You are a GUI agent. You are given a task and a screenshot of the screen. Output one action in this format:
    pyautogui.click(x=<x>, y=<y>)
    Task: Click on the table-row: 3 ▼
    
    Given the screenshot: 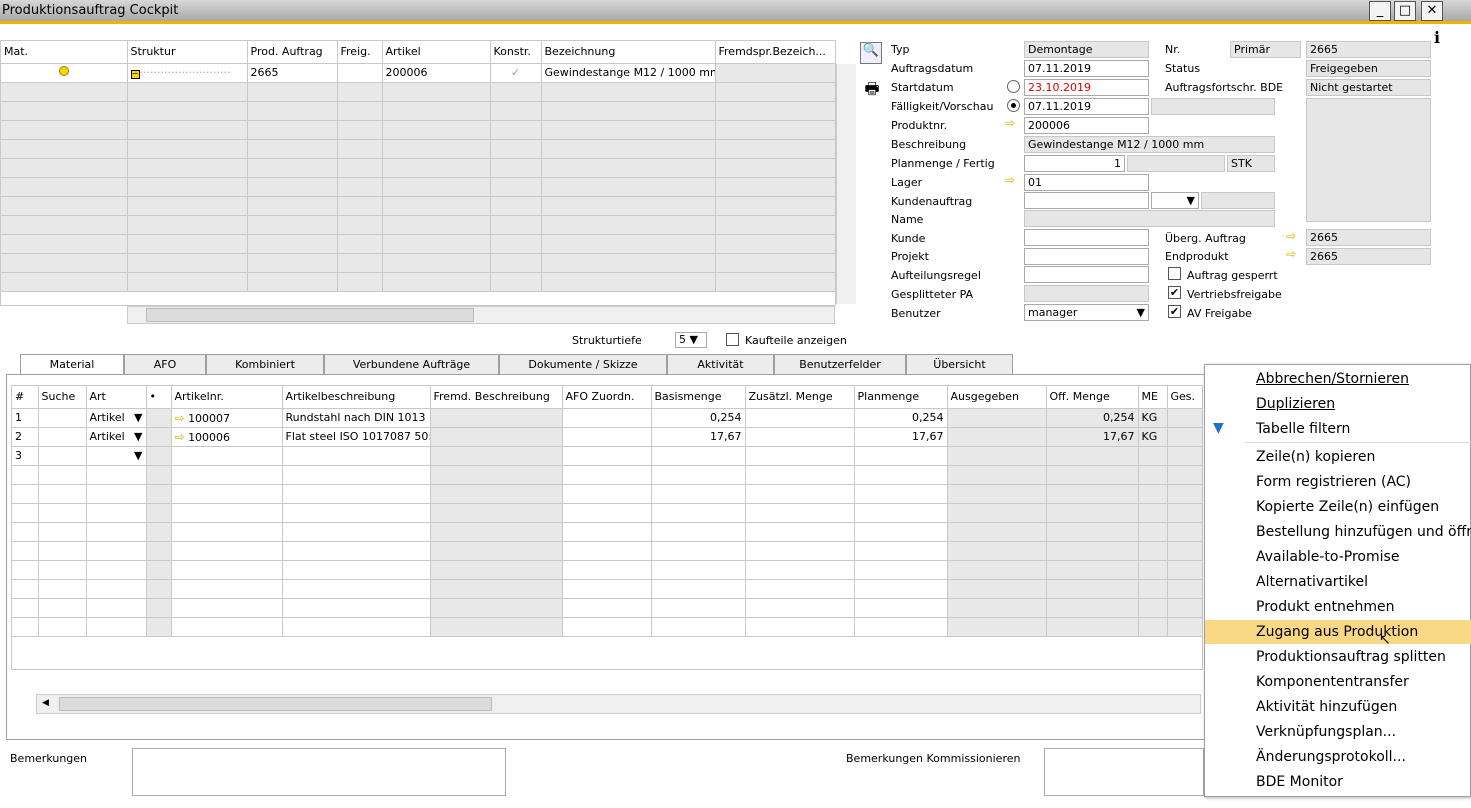 What is the action you would take?
    pyautogui.click(x=607, y=456)
    